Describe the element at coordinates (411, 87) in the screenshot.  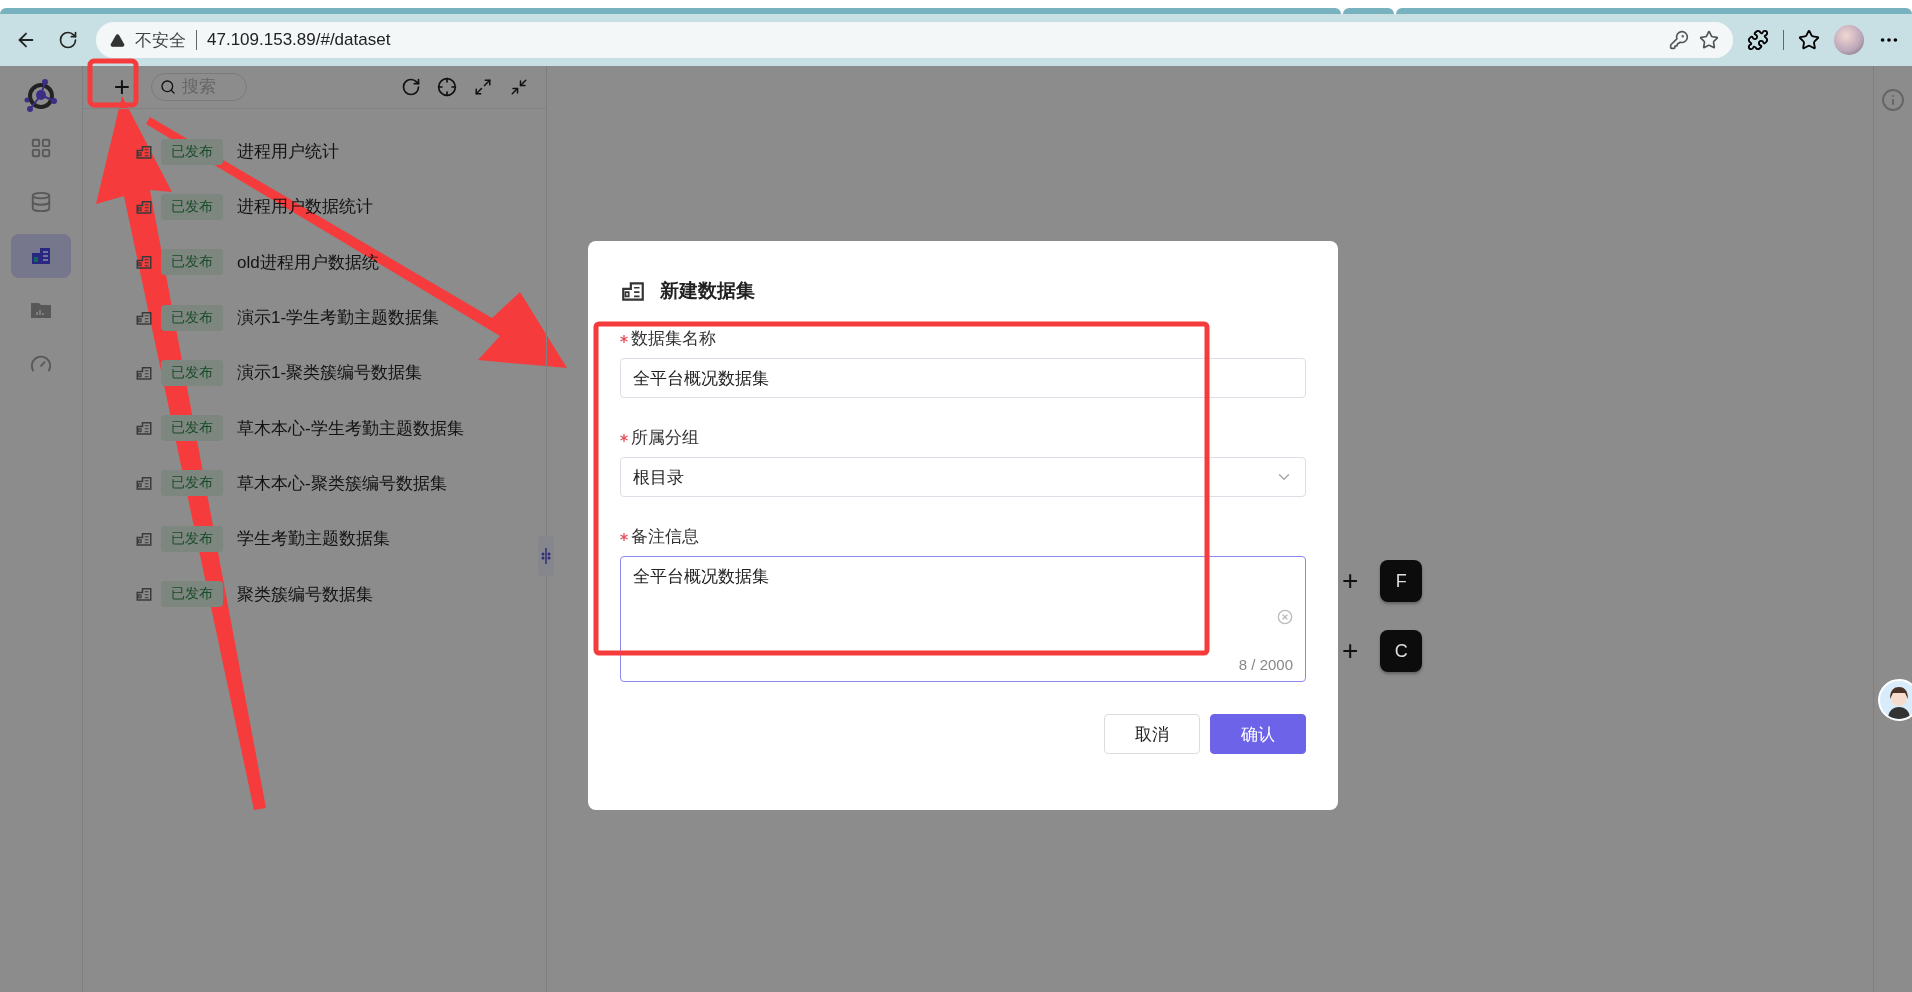
I see `refresh-icon` at that location.